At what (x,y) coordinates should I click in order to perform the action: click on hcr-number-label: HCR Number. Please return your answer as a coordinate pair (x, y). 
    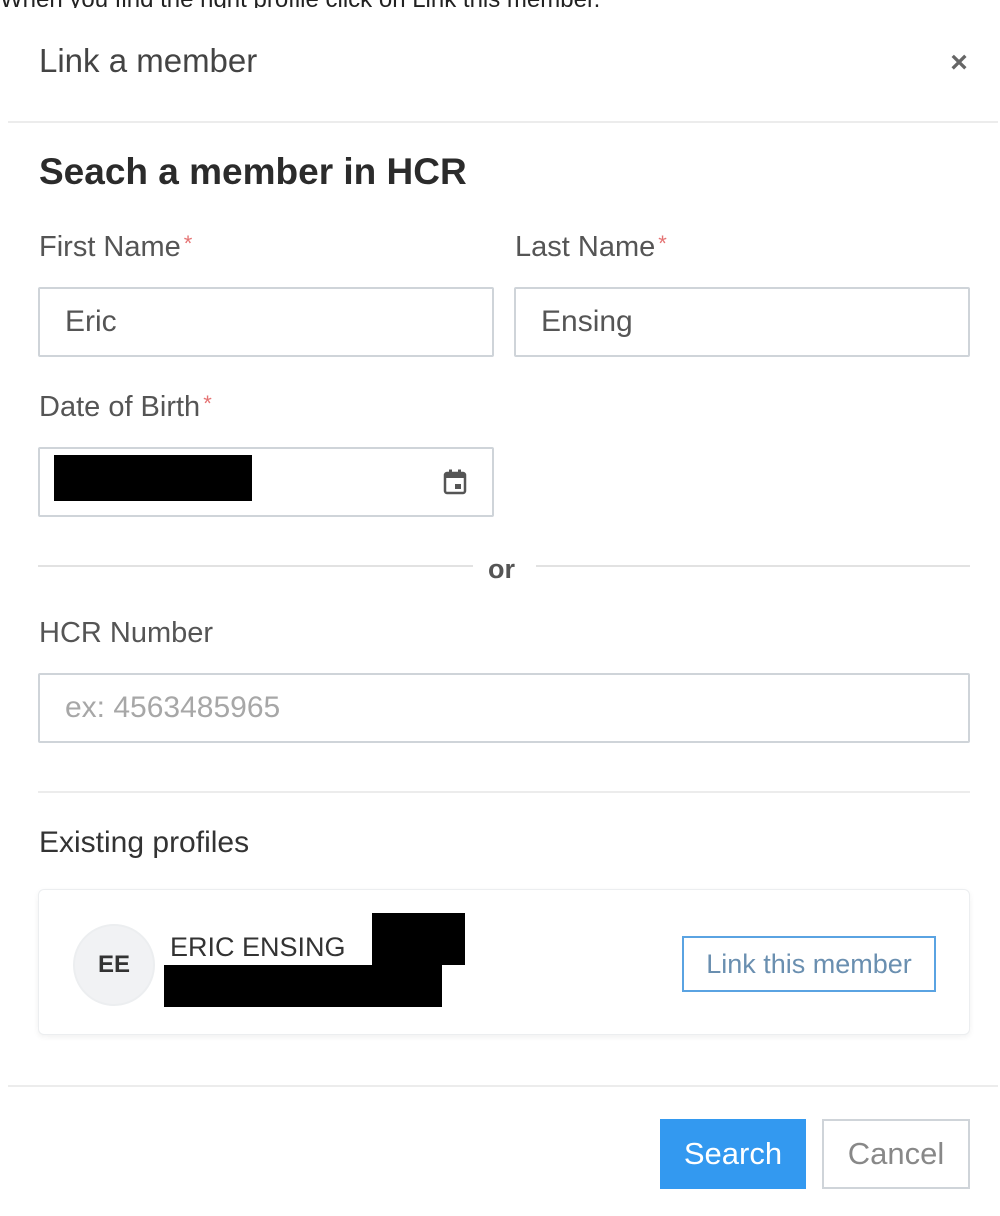
    Looking at the image, I should click on (126, 633).